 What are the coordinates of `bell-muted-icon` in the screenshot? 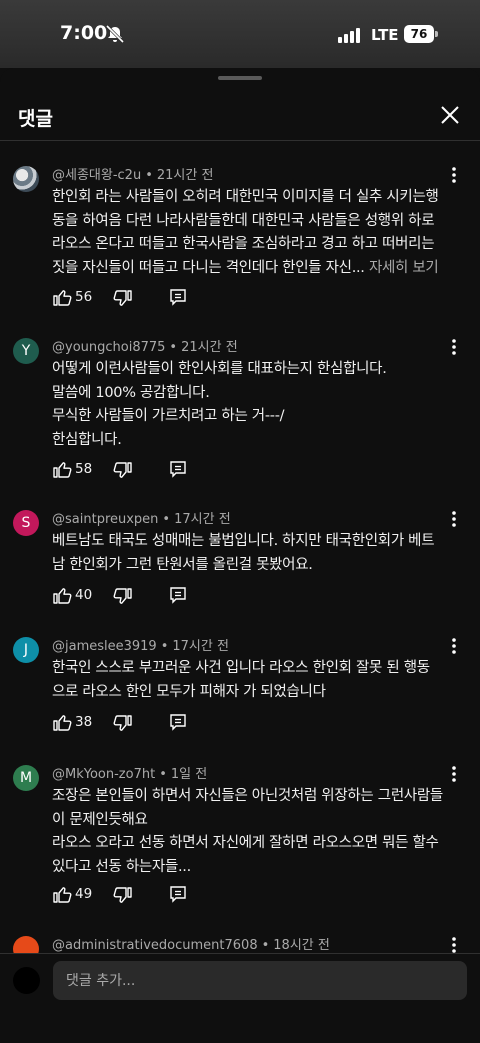 It's located at (115, 34).